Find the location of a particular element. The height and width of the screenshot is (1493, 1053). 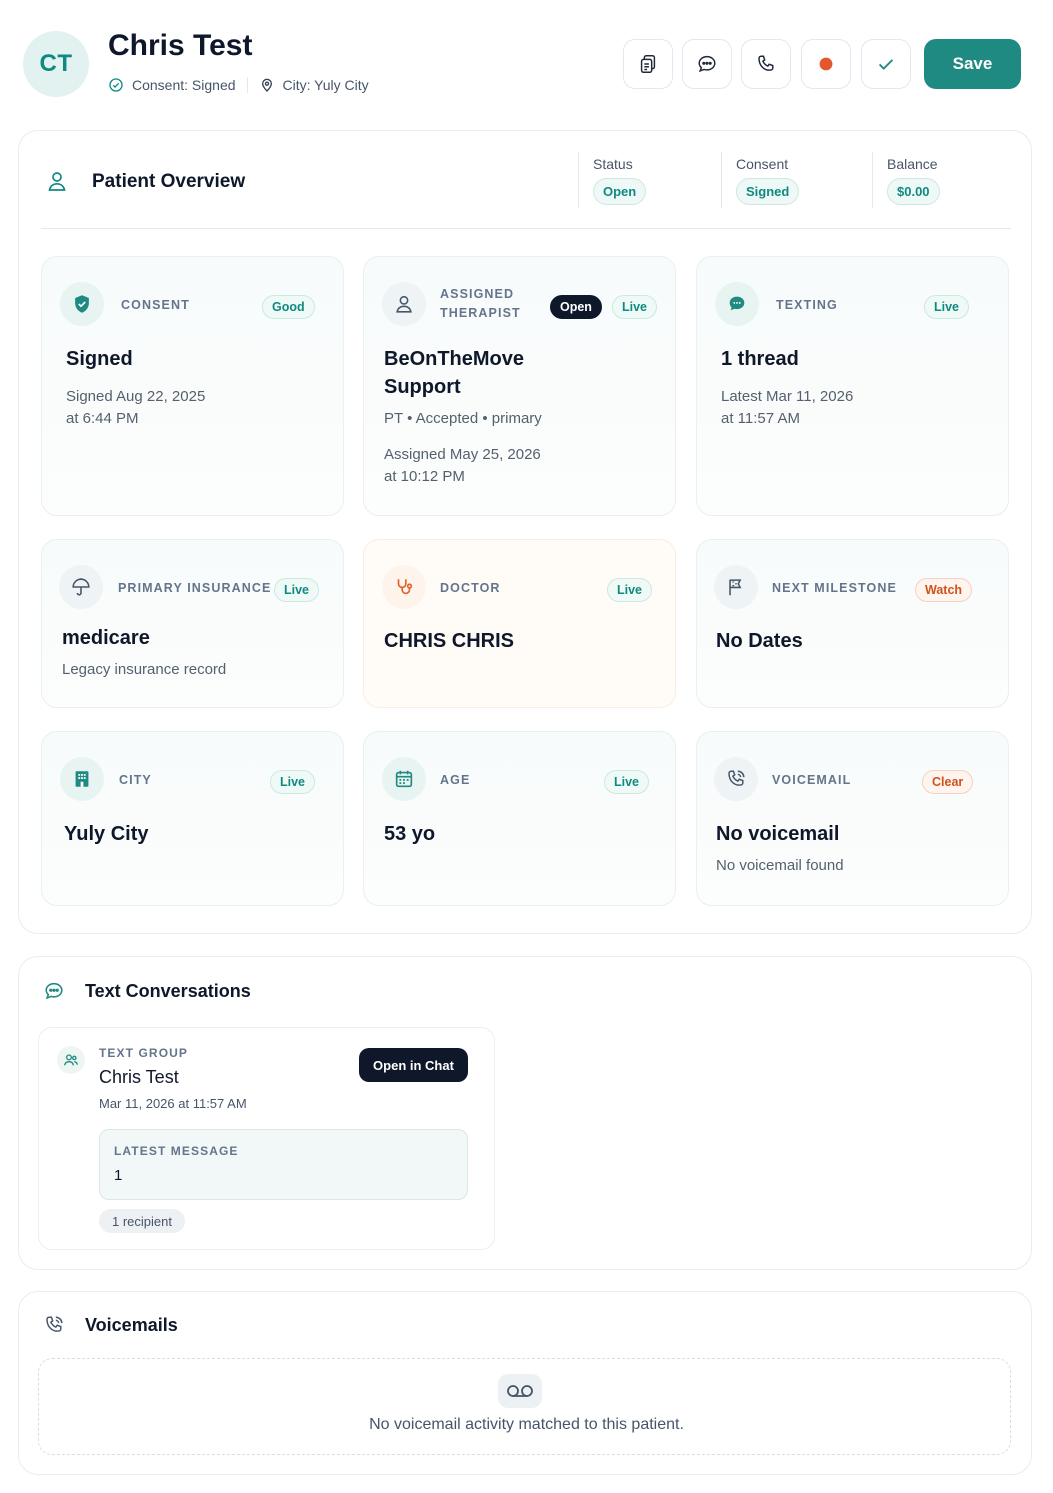

message-button is located at coordinates (707, 64).